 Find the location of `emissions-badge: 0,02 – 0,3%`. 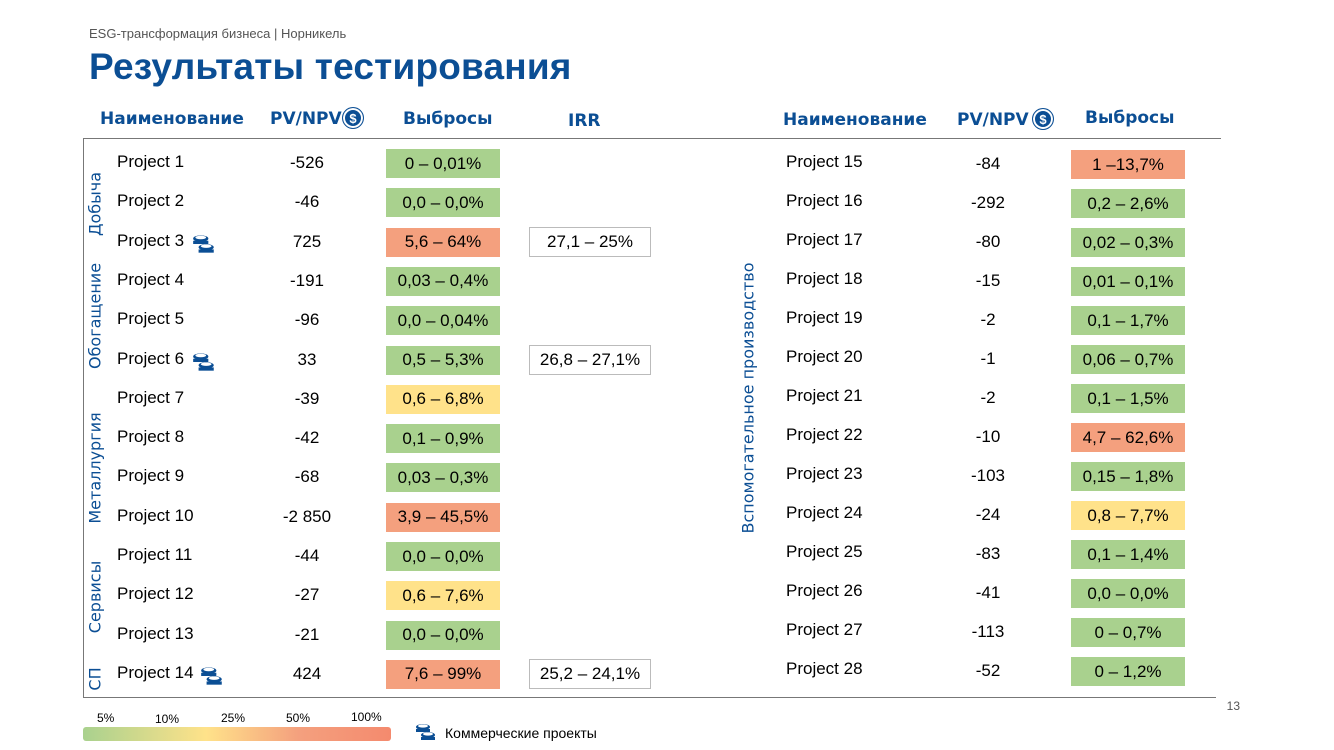

emissions-badge: 0,02 – 0,3% is located at coordinates (1128, 242).